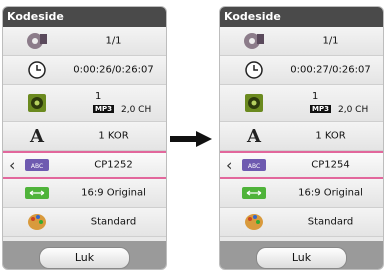 This screenshot has width=390, height=271. What do you see at coordinates (330, 165) in the screenshot?
I see `code-page-value: CP1254` at bounding box center [330, 165].